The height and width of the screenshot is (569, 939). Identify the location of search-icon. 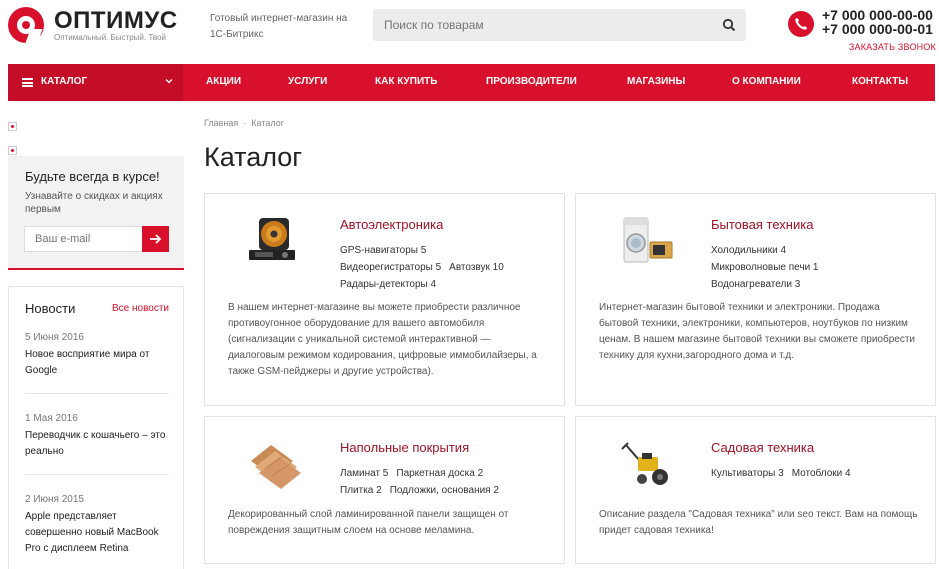
(729, 25).